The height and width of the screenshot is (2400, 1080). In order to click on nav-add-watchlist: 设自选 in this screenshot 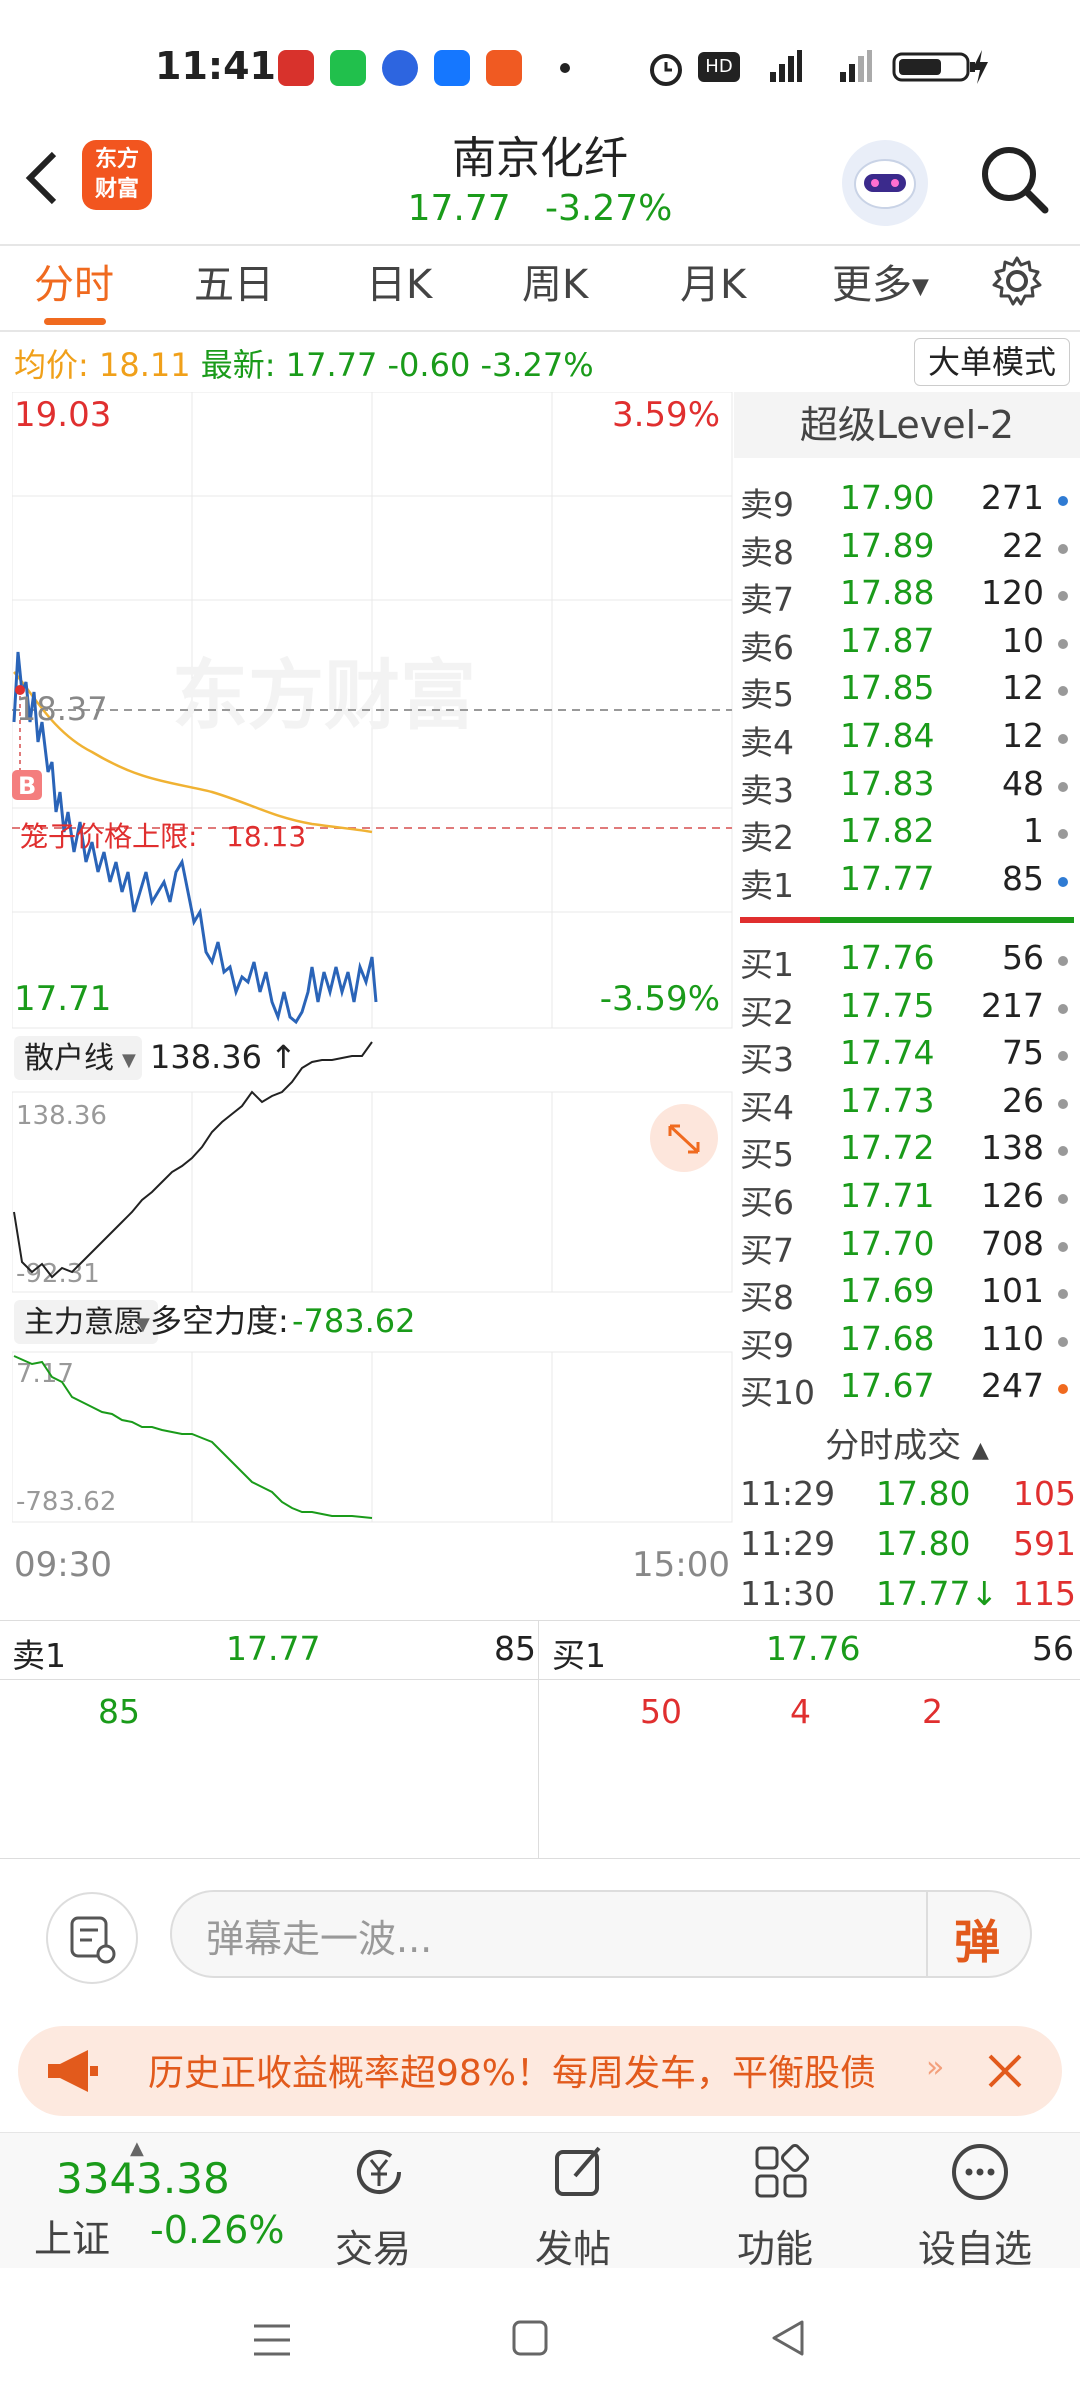, I will do `click(988, 2207)`.